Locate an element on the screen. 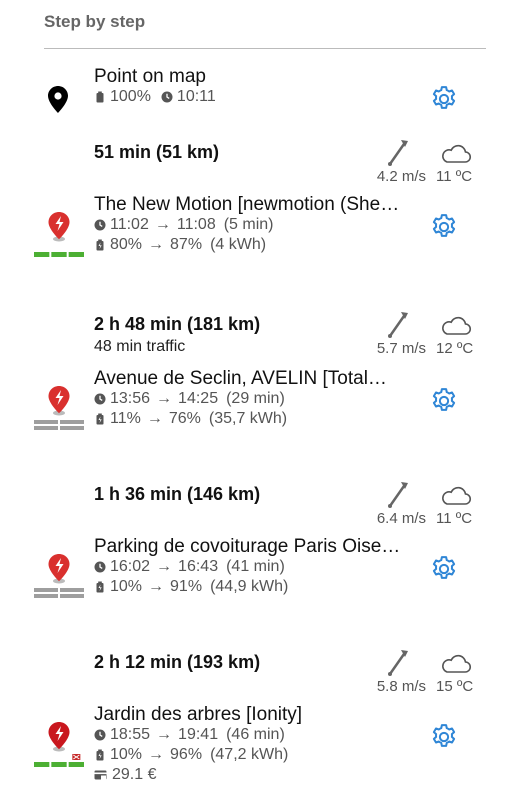  wind-info: 6.4 m/s is located at coordinates (396, 506).